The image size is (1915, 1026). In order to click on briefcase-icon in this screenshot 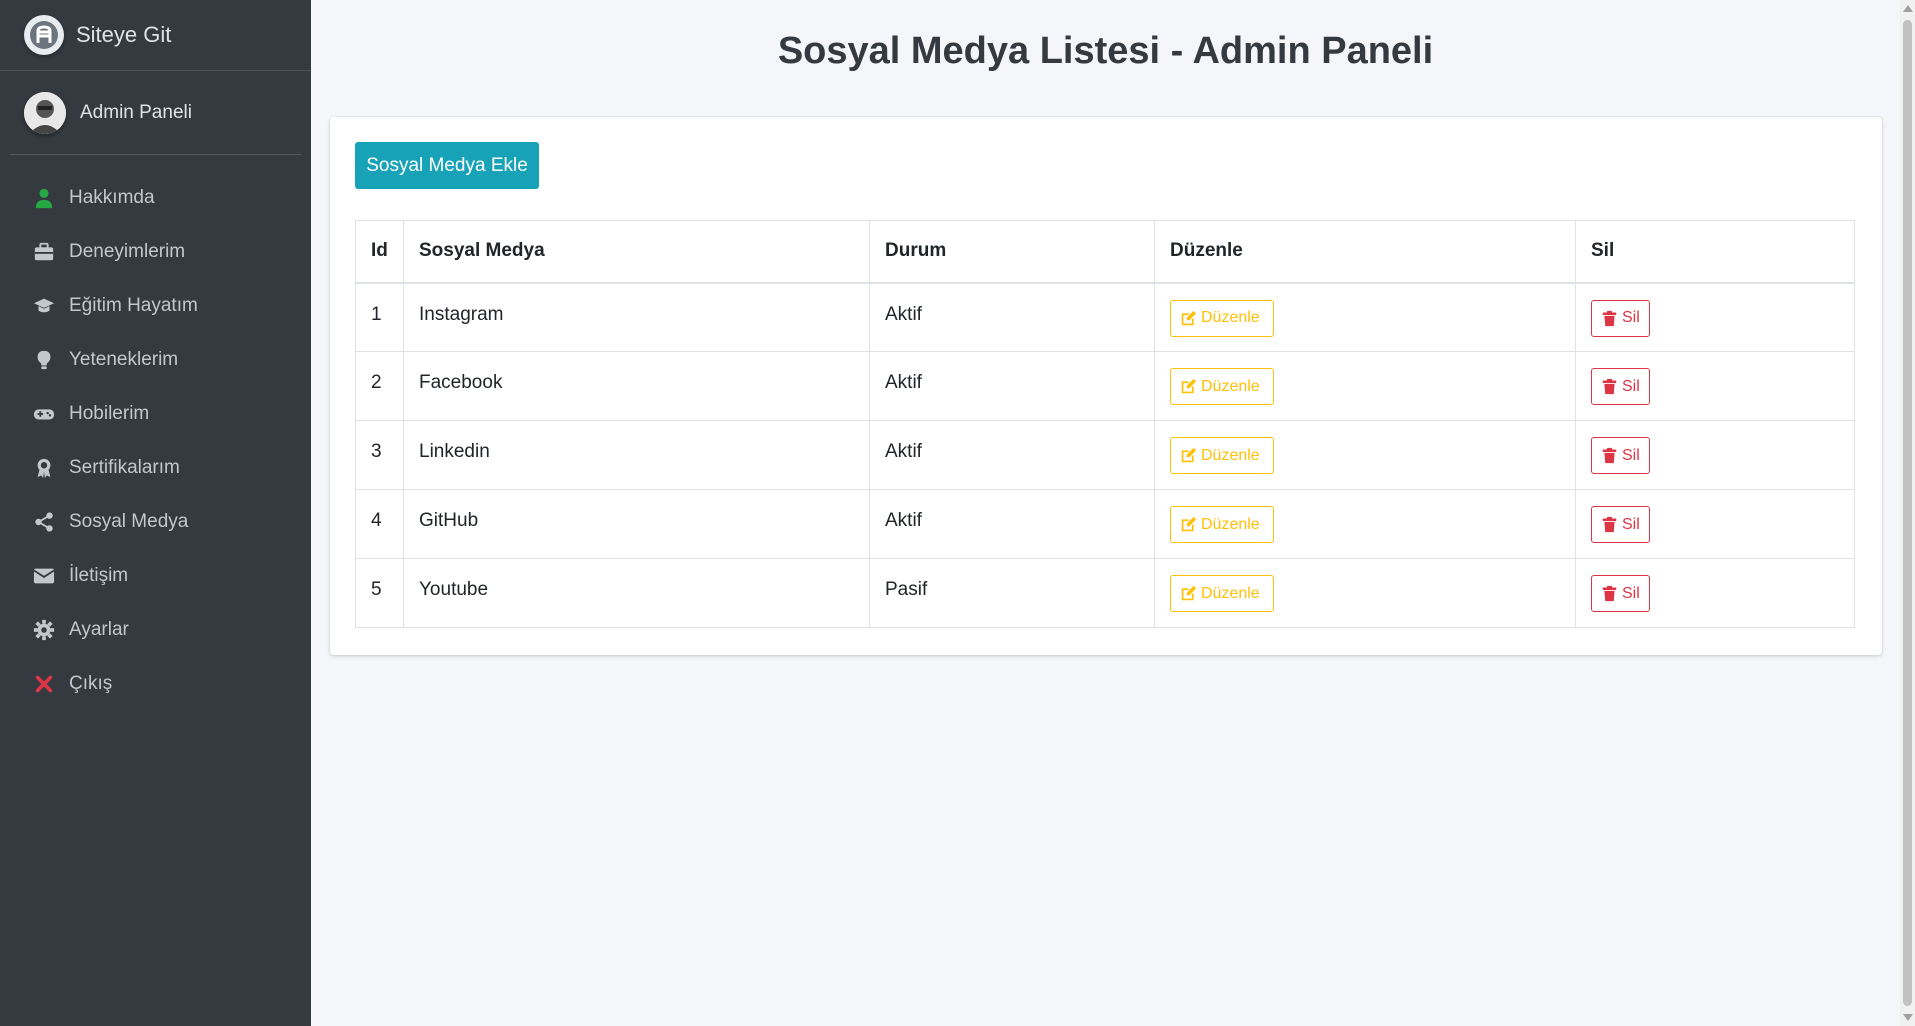, I will do `click(44, 252)`.